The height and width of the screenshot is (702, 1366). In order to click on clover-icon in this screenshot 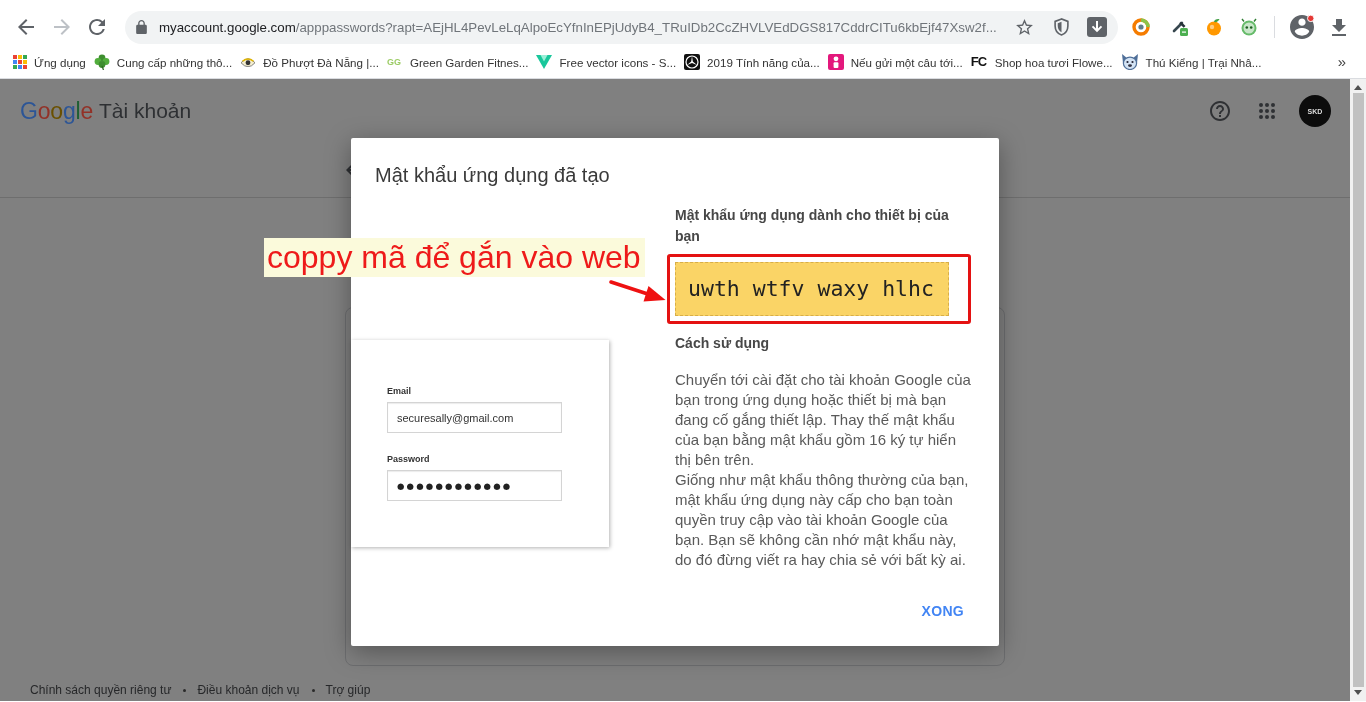, I will do `click(101, 62)`.